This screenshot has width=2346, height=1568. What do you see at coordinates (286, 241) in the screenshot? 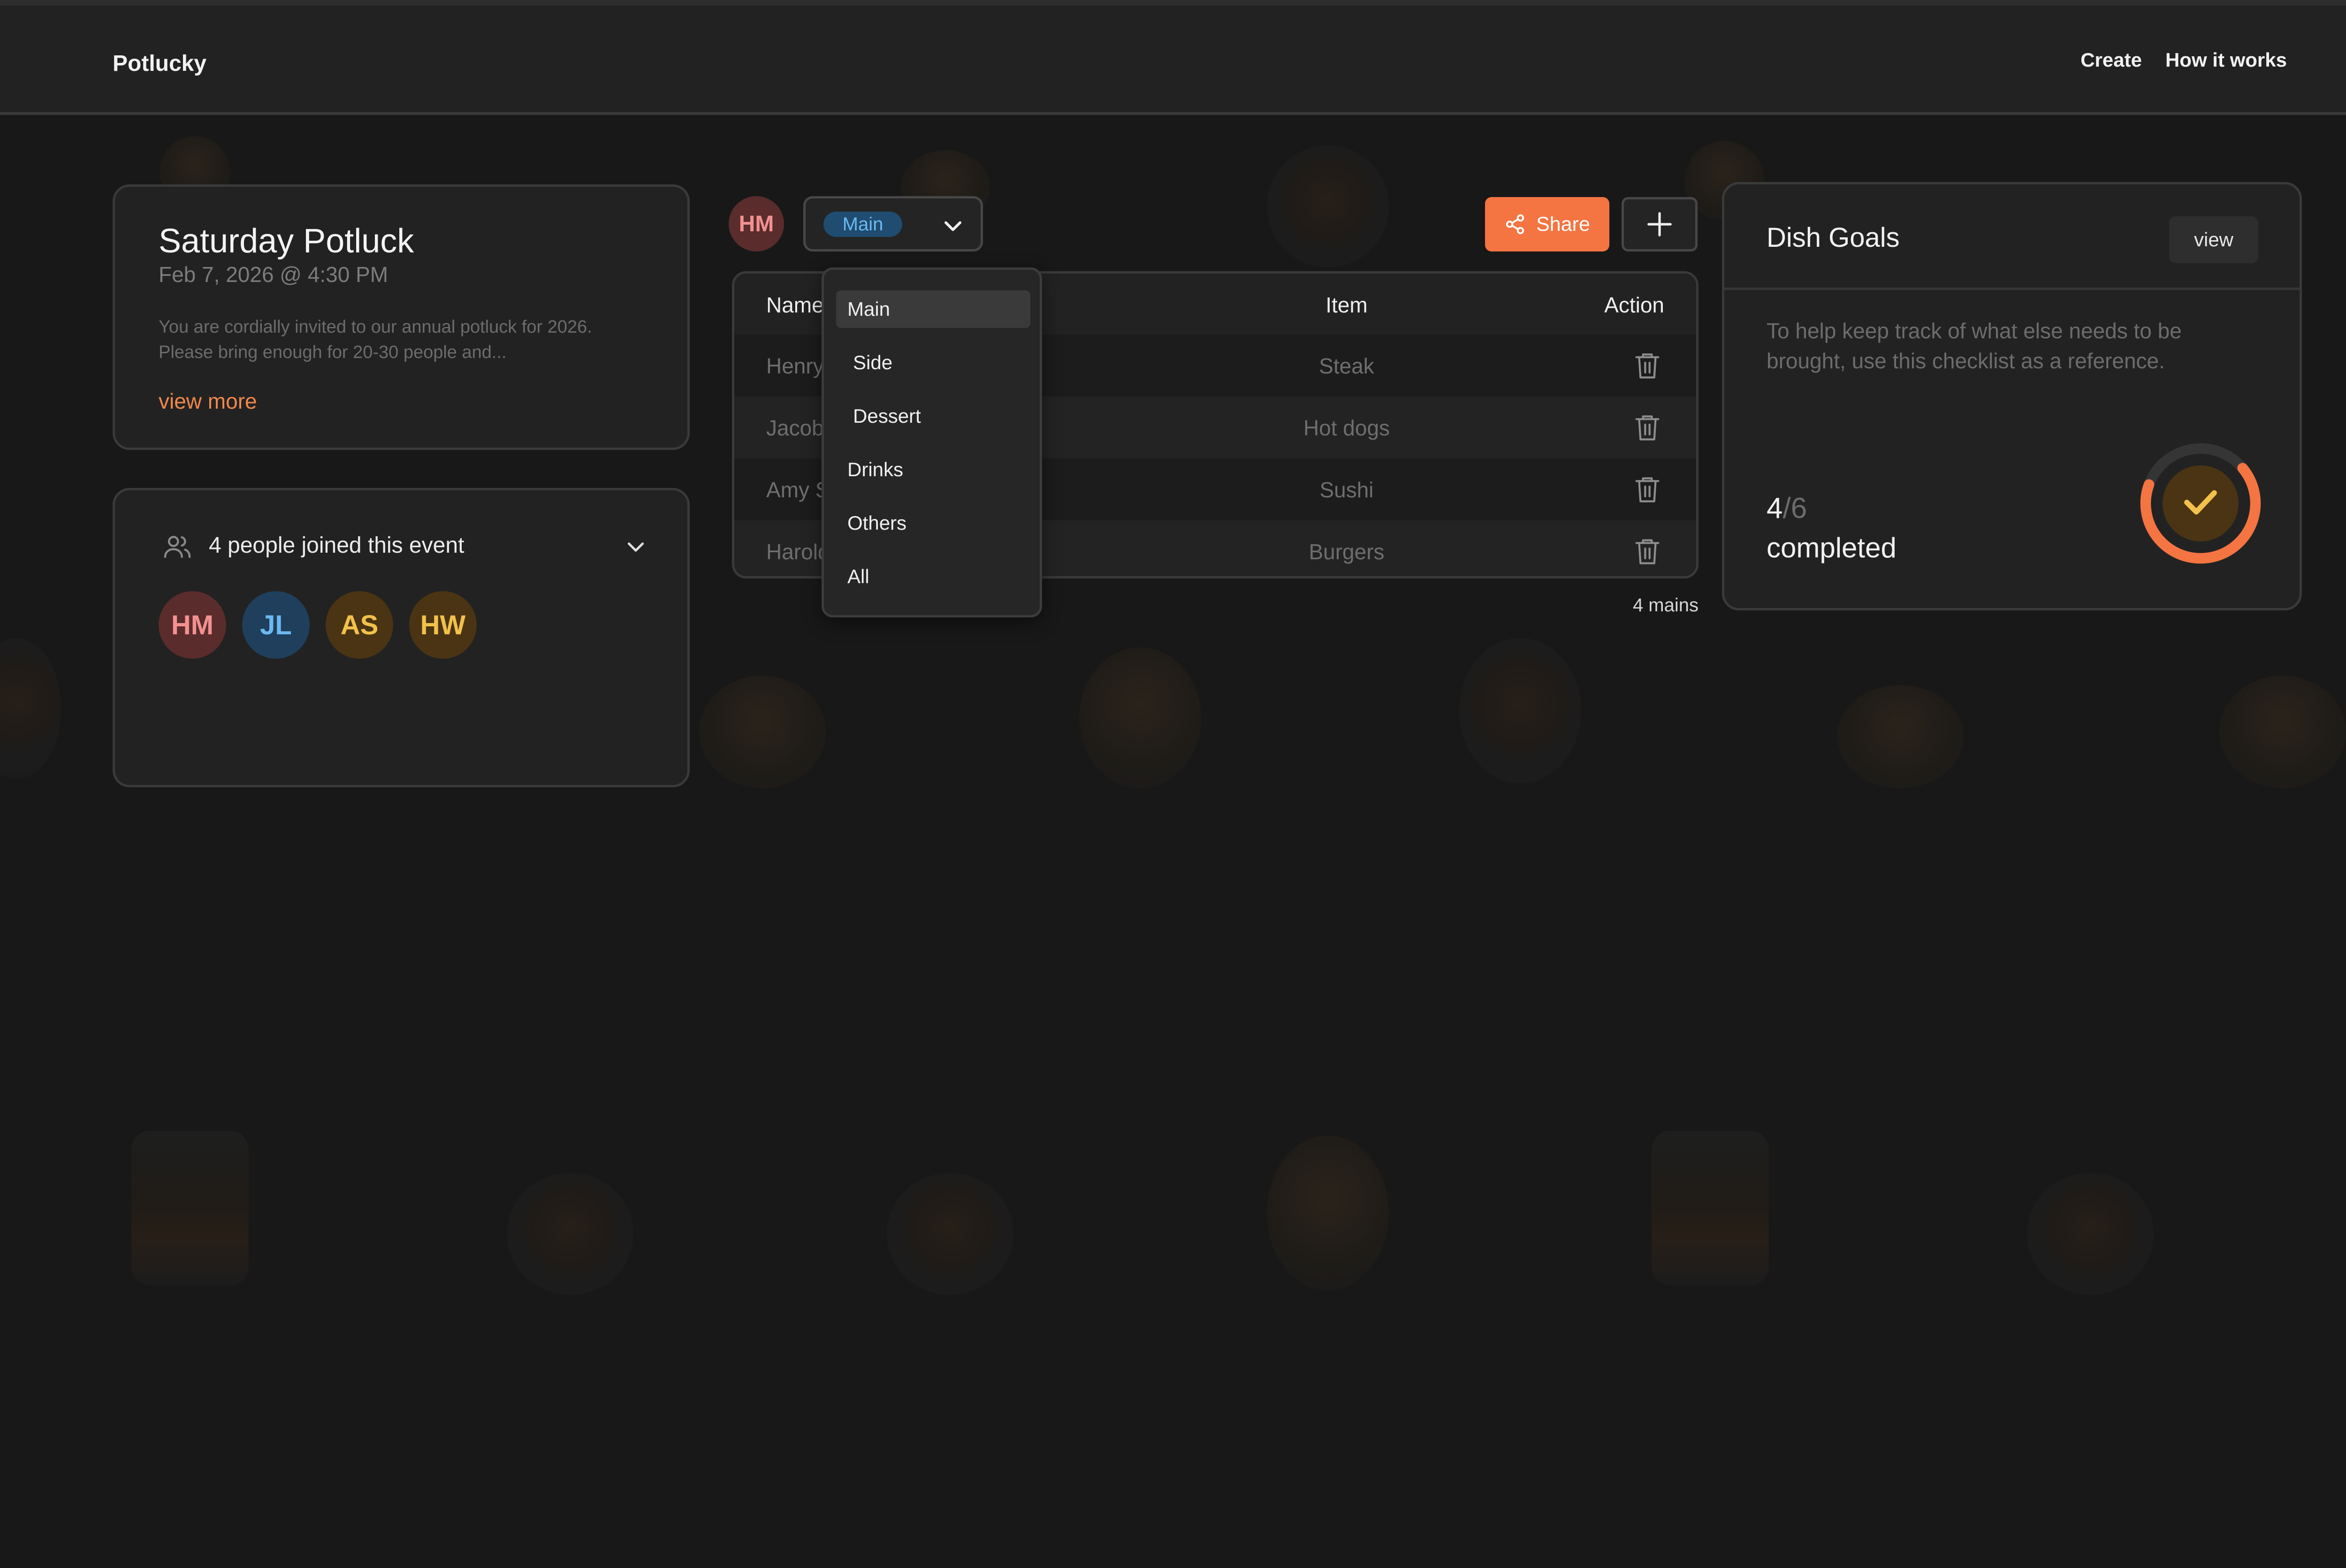
I see `event-title: Saturday Potluck` at bounding box center [286, 241].